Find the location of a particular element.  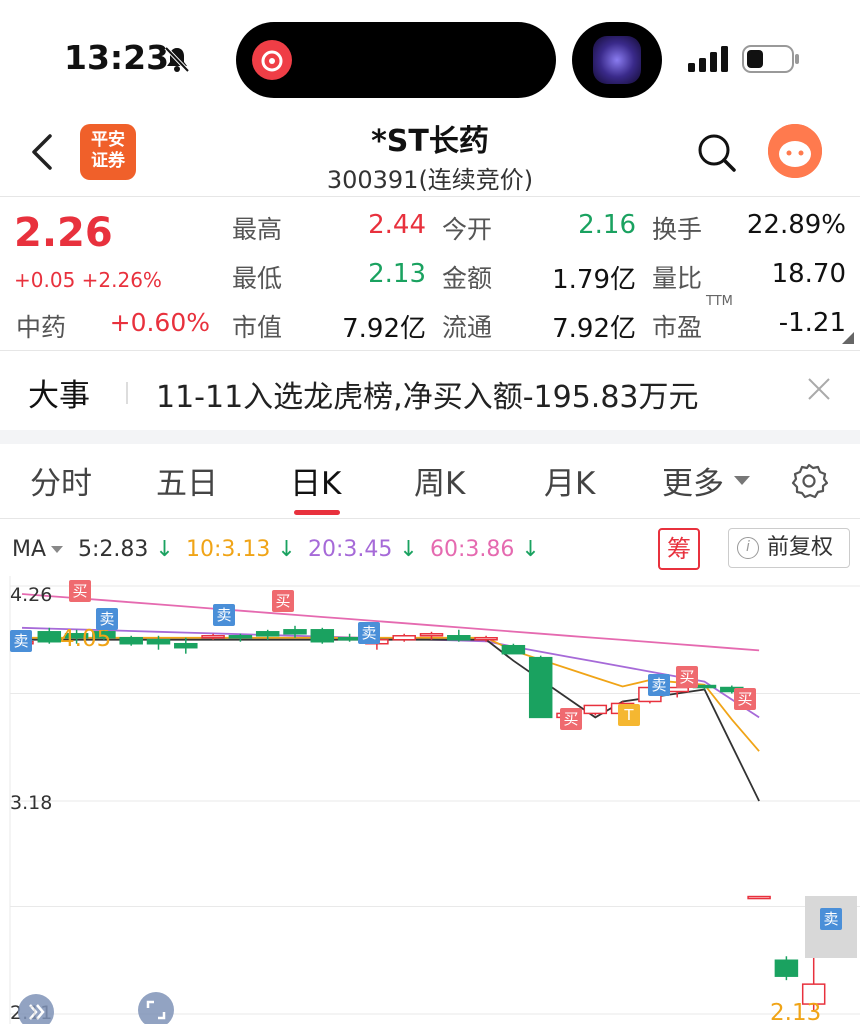

active-tab-indicator is located at coordinates (317, 512).